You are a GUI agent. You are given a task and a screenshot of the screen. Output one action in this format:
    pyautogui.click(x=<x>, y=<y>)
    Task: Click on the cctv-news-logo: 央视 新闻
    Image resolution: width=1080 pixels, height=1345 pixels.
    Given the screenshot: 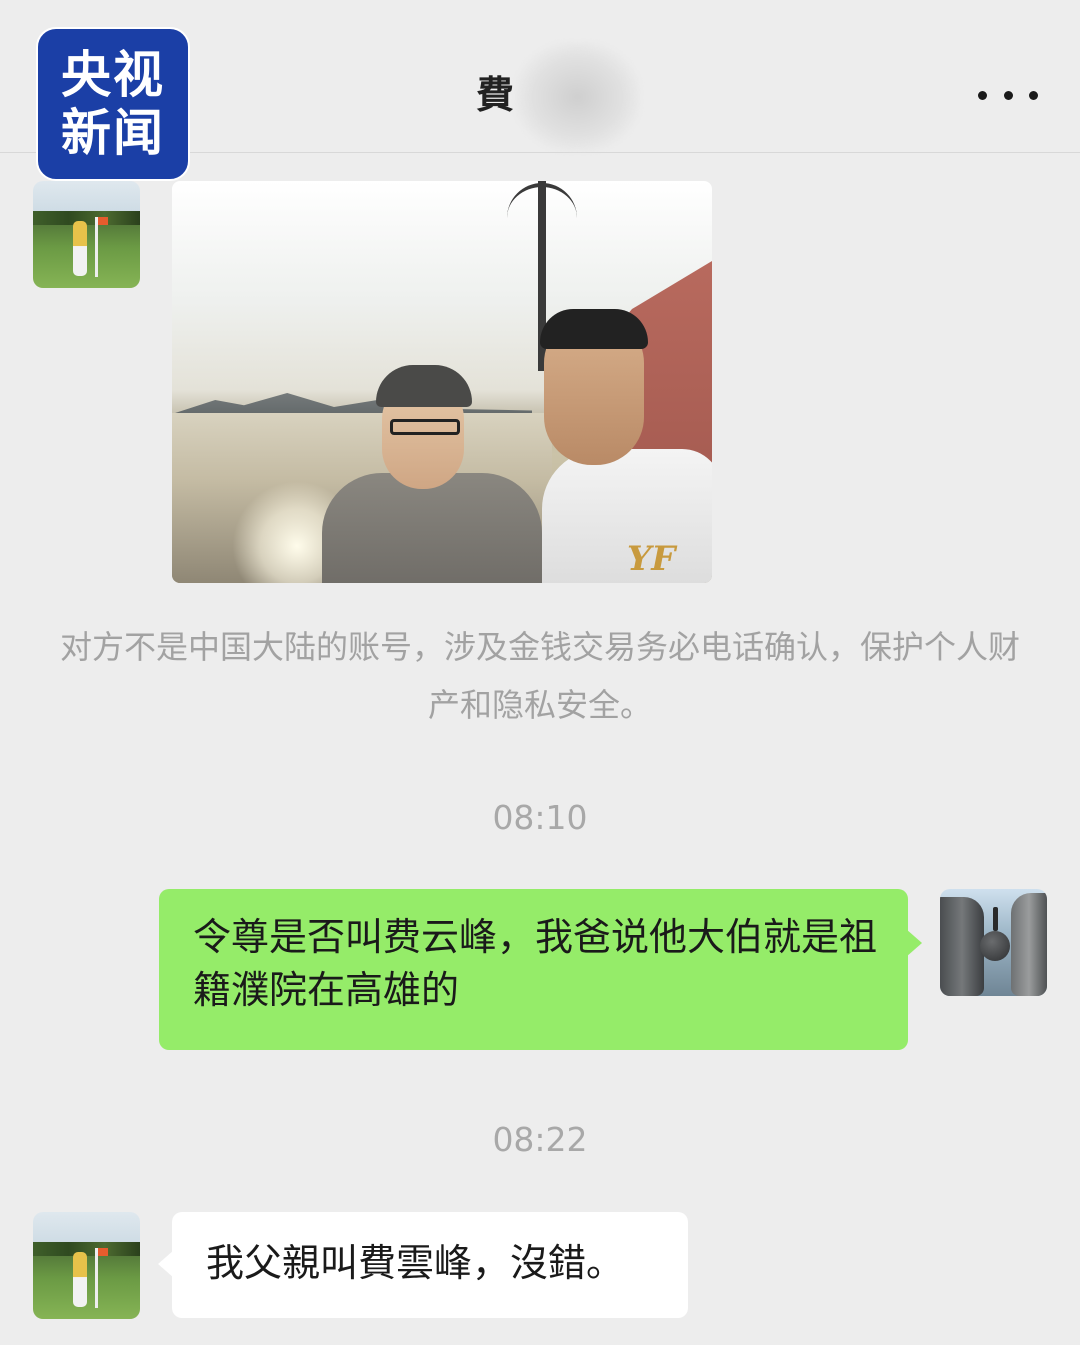 What is the action you would take?
    pyautogui.click(x=113, y=104)
    